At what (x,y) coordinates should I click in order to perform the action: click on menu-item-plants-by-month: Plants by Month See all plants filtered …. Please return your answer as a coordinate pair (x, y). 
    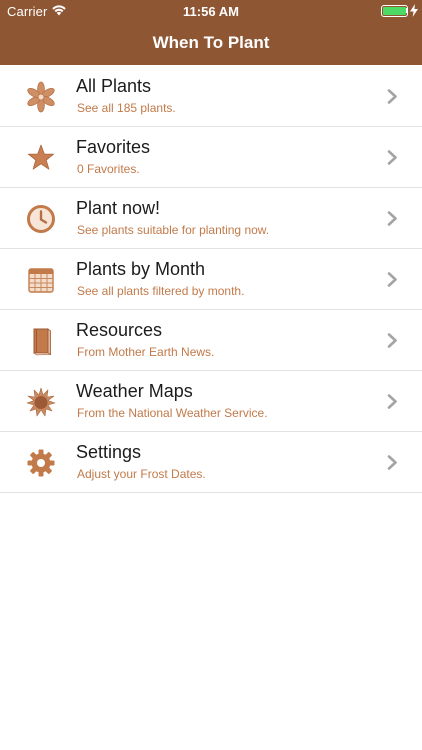
    Looking at the image, I should click on (211, 279).